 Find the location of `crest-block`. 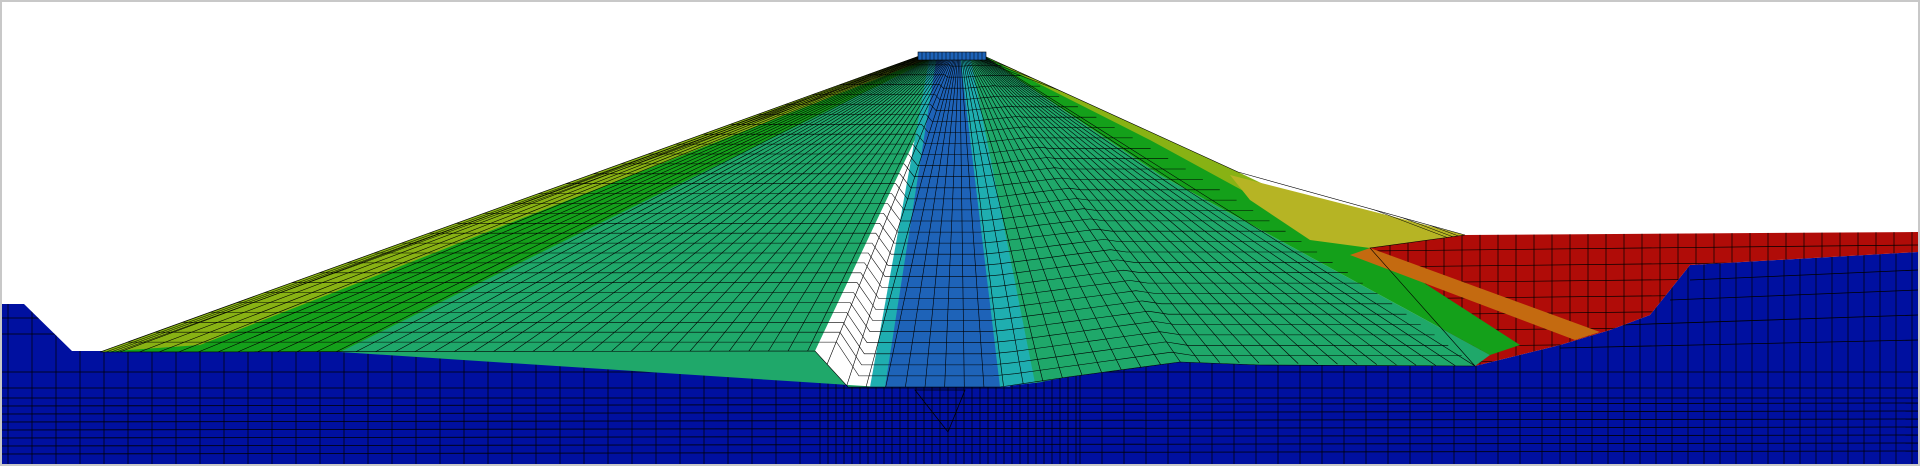

crest-block is located at coordinates (952, 56).